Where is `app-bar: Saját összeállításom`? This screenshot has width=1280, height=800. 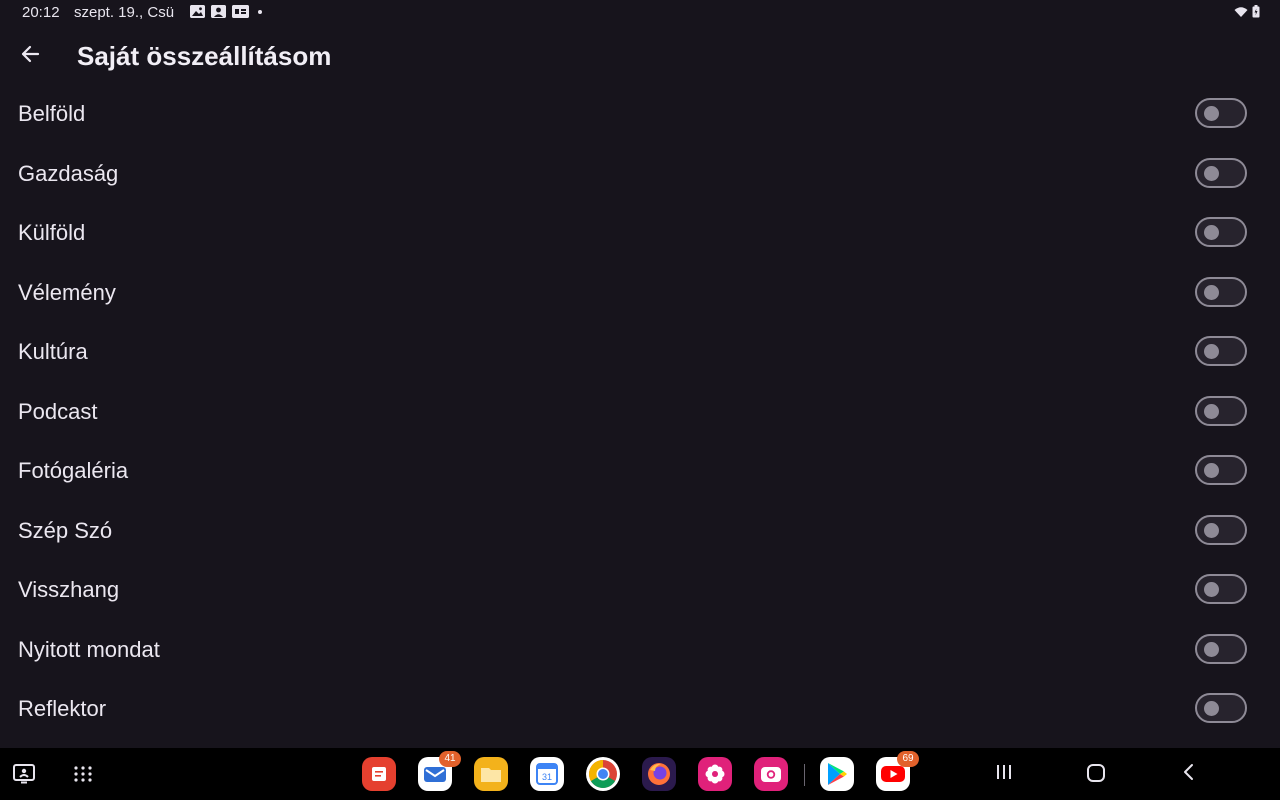 app-bar: Saját összeállításom is located at coordinates (640, 56).